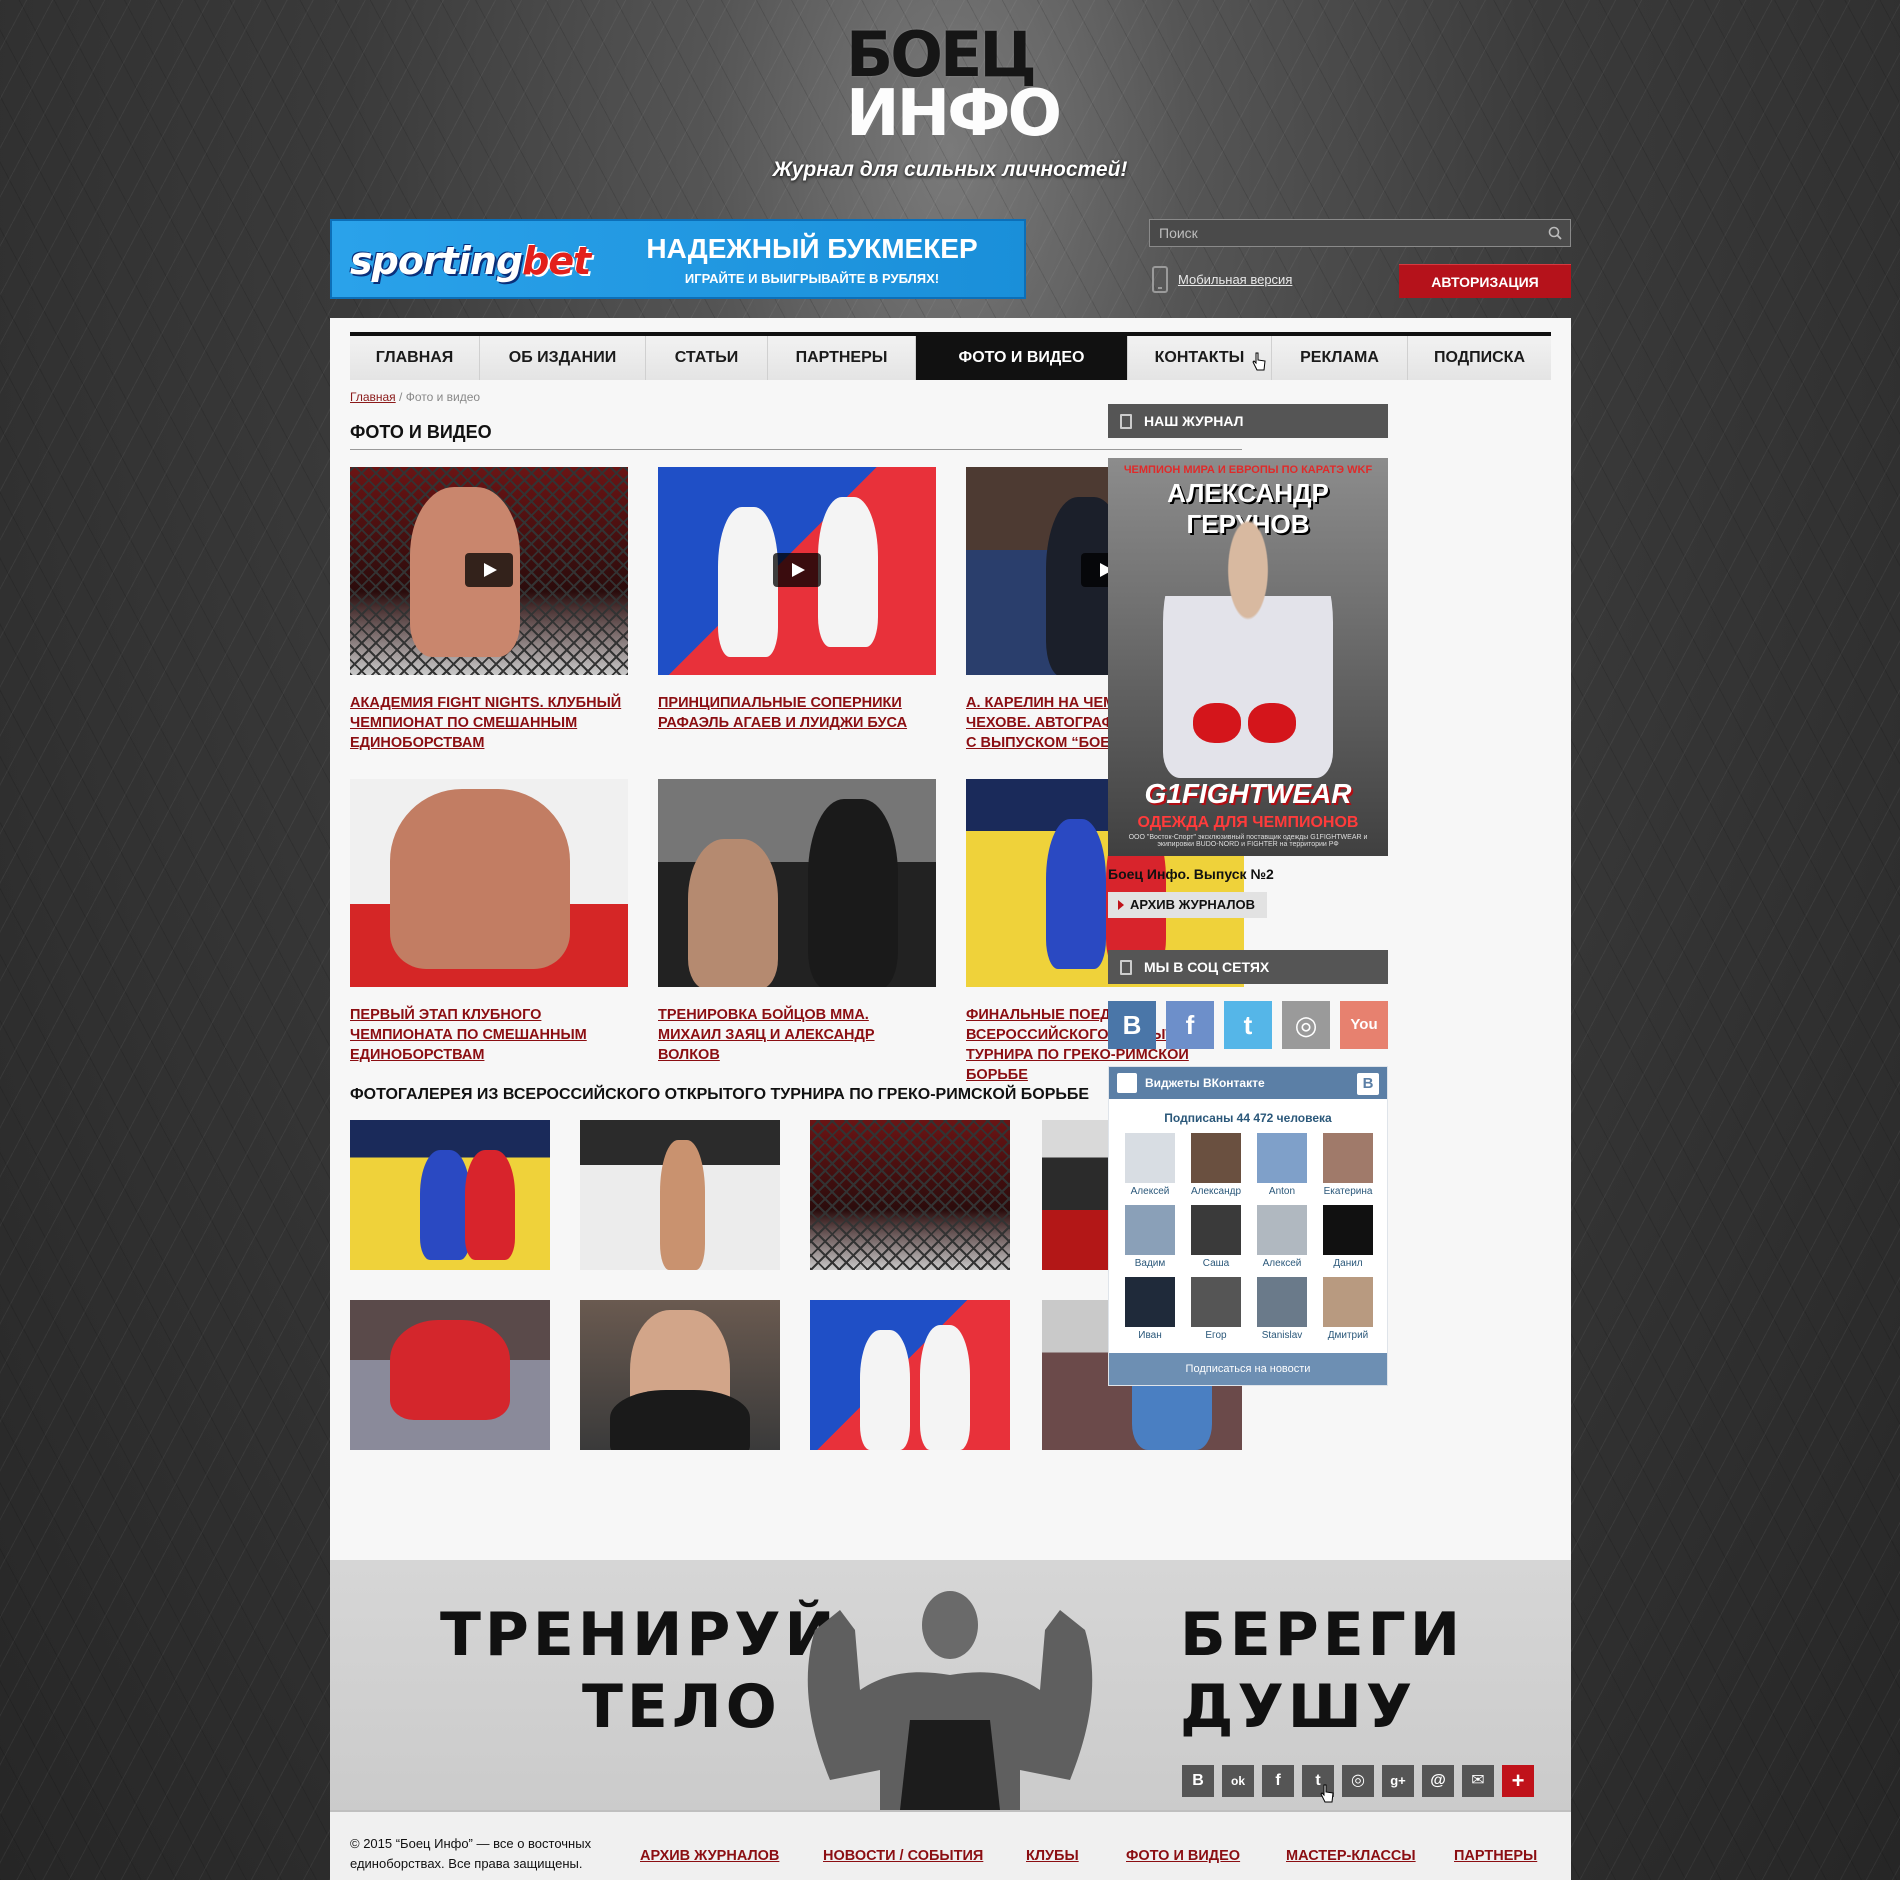 The image size is (1900, 1880). Describe the element at coordinates (1248, 648) in the screenshot. I see `cover-photo` at that location.